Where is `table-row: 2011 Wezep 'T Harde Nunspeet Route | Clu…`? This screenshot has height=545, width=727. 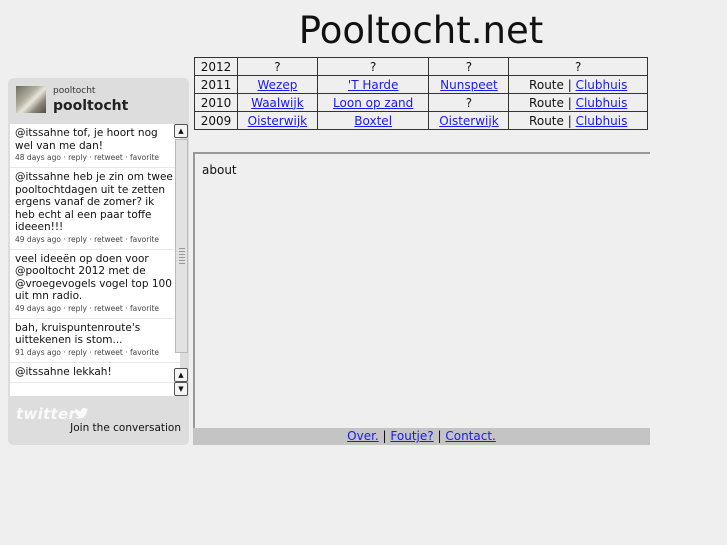 table-row: 2011 Wezep 'T Harde Nunspeet Route | Clu… is located at coordinates (421, 84).